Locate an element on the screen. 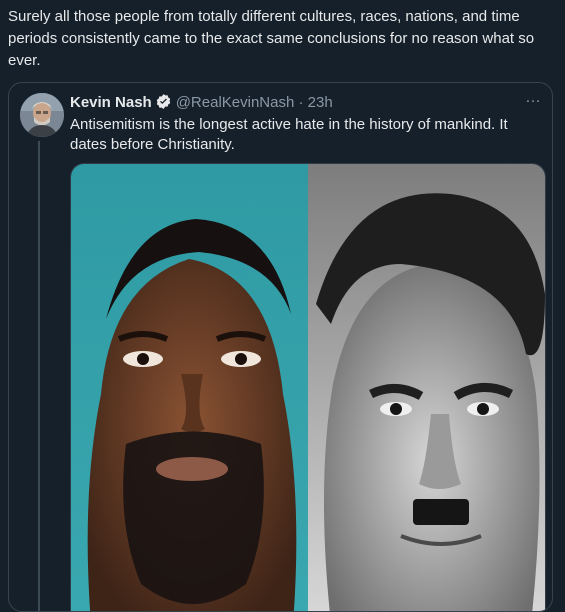  avatar-image is located at coordinates (42, 115).